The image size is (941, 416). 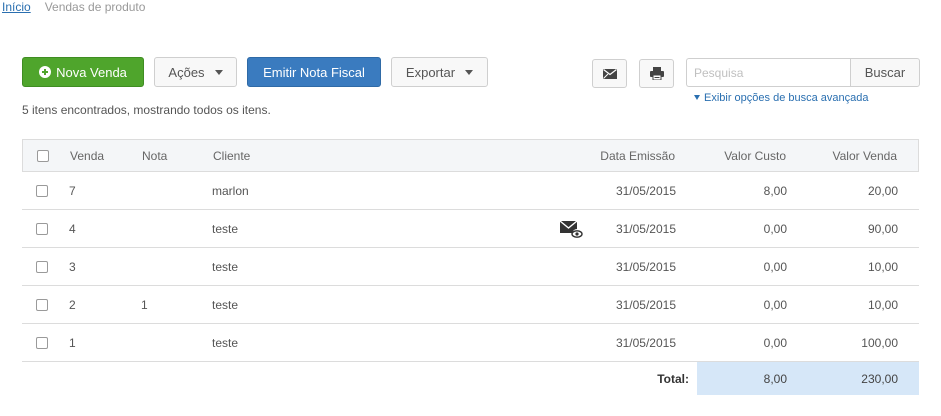 I want to click on export-dropdown-button: Exportar, so click(x=439, y=72).